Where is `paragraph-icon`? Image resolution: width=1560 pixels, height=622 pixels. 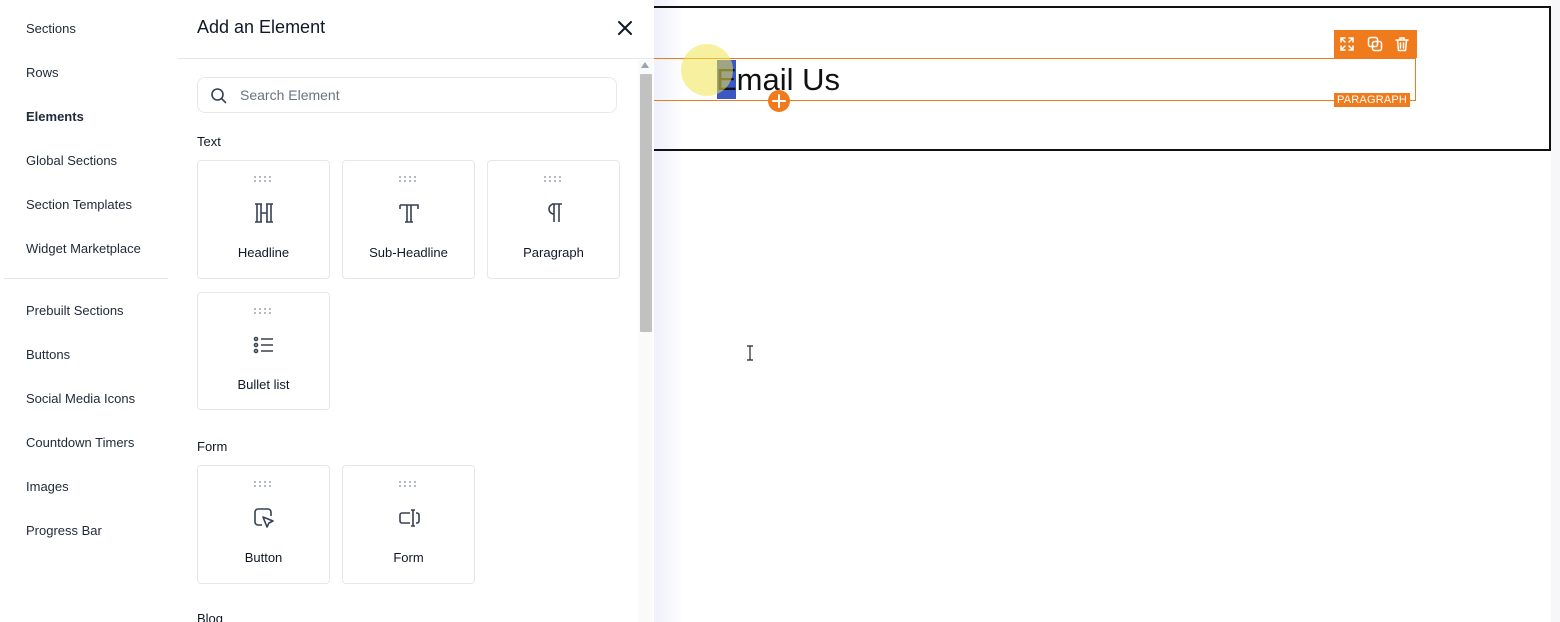 paragraph-icon is located at coordinates (555, 212).